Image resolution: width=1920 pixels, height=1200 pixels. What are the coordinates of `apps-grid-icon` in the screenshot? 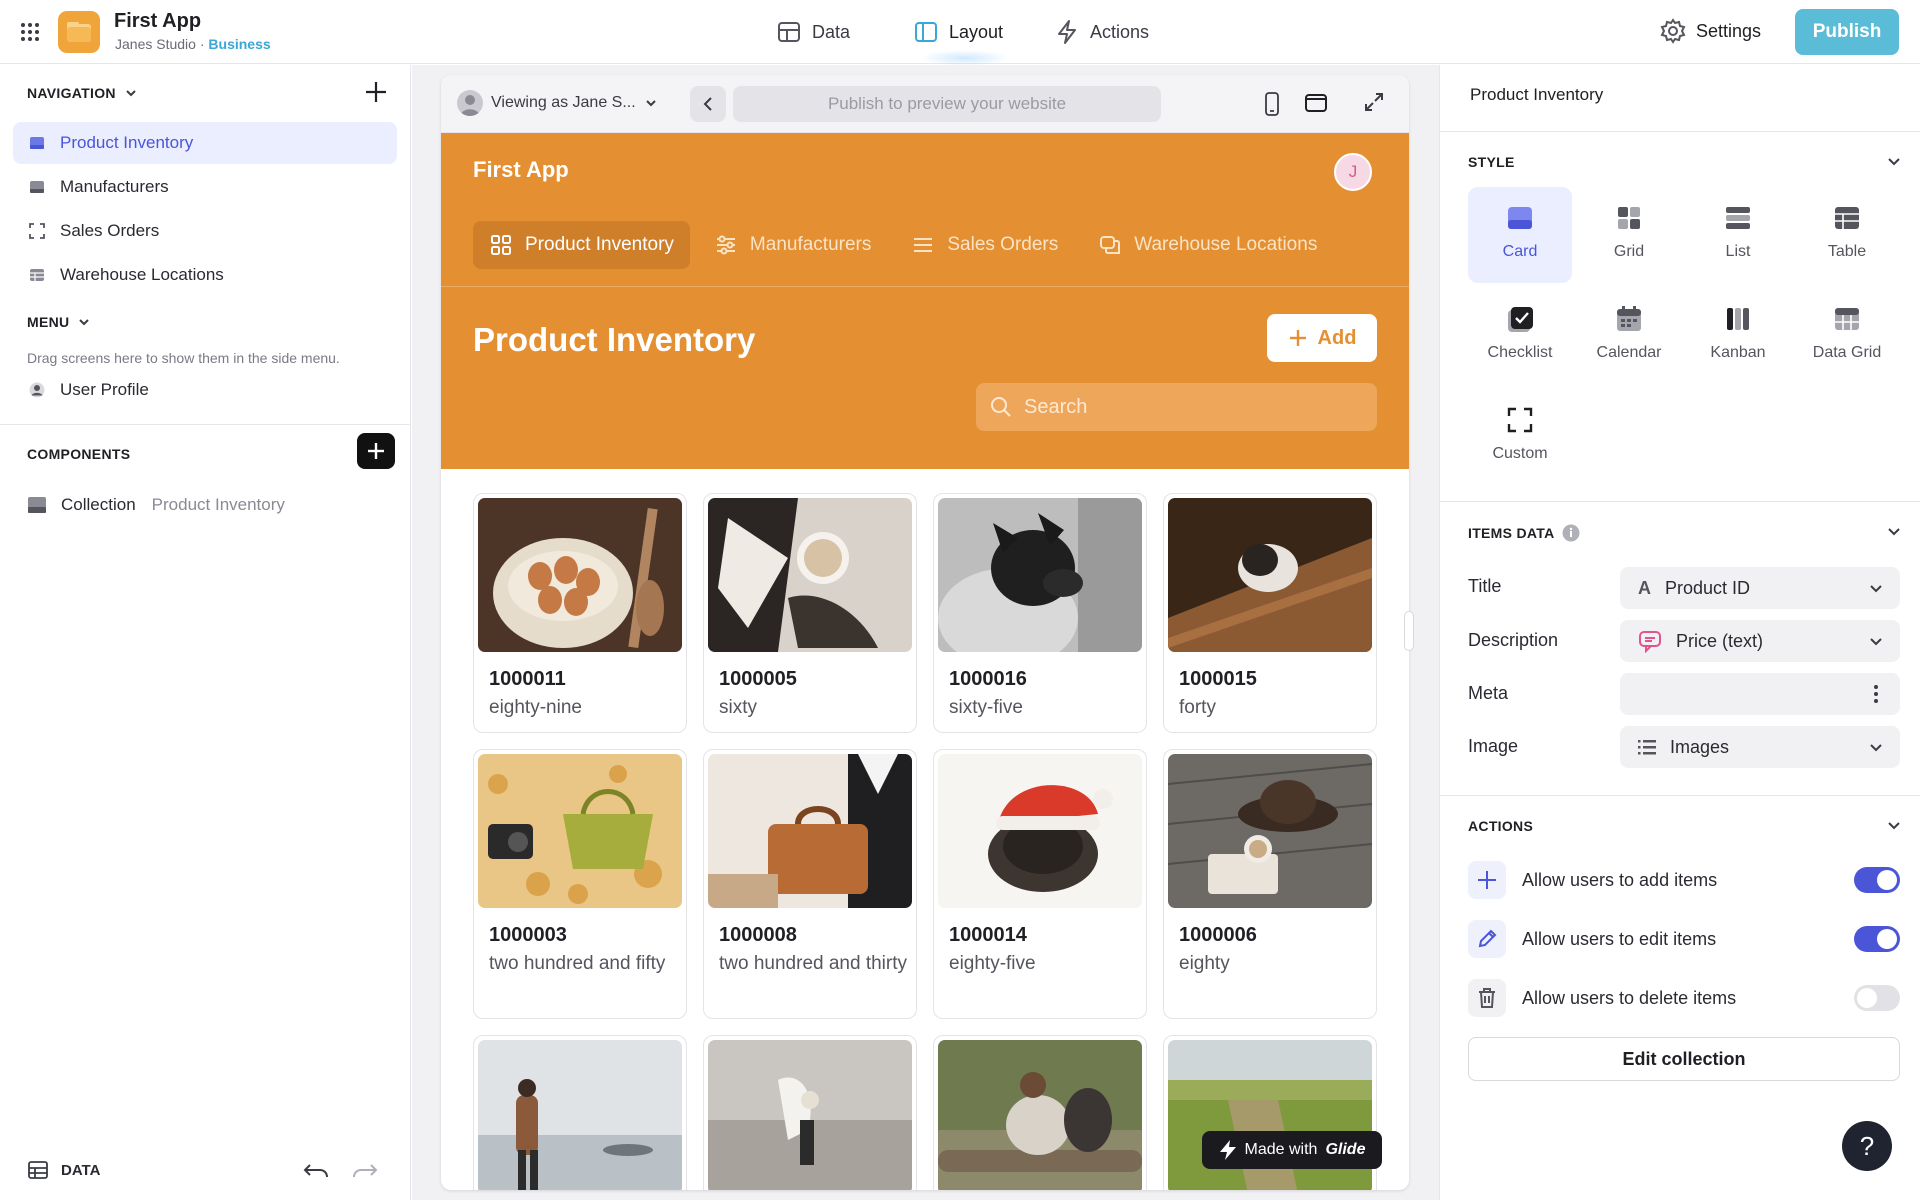 It's located at (30, 32).